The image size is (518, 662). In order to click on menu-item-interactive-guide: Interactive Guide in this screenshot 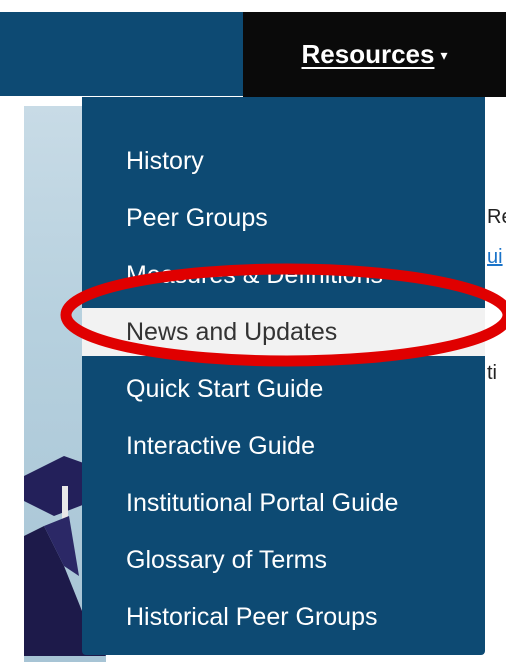, I will do `click(283, 446)`.